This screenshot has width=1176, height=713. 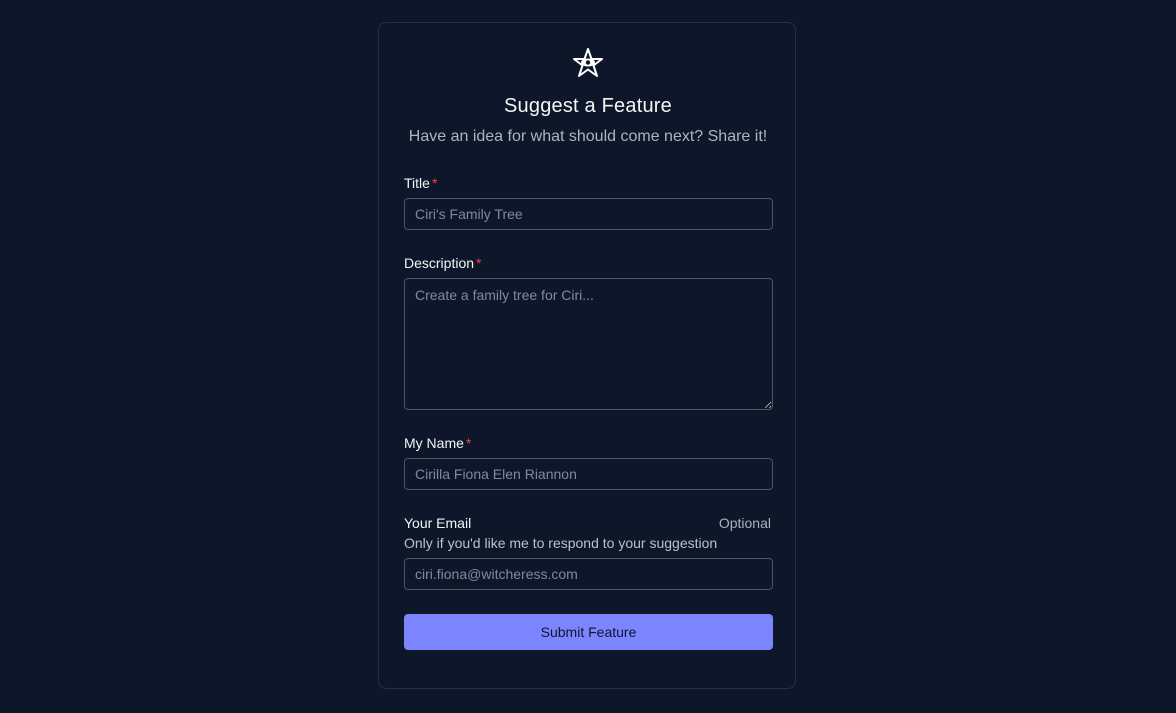 I want to click on description-label: Description *, so click(x=442, y=263).